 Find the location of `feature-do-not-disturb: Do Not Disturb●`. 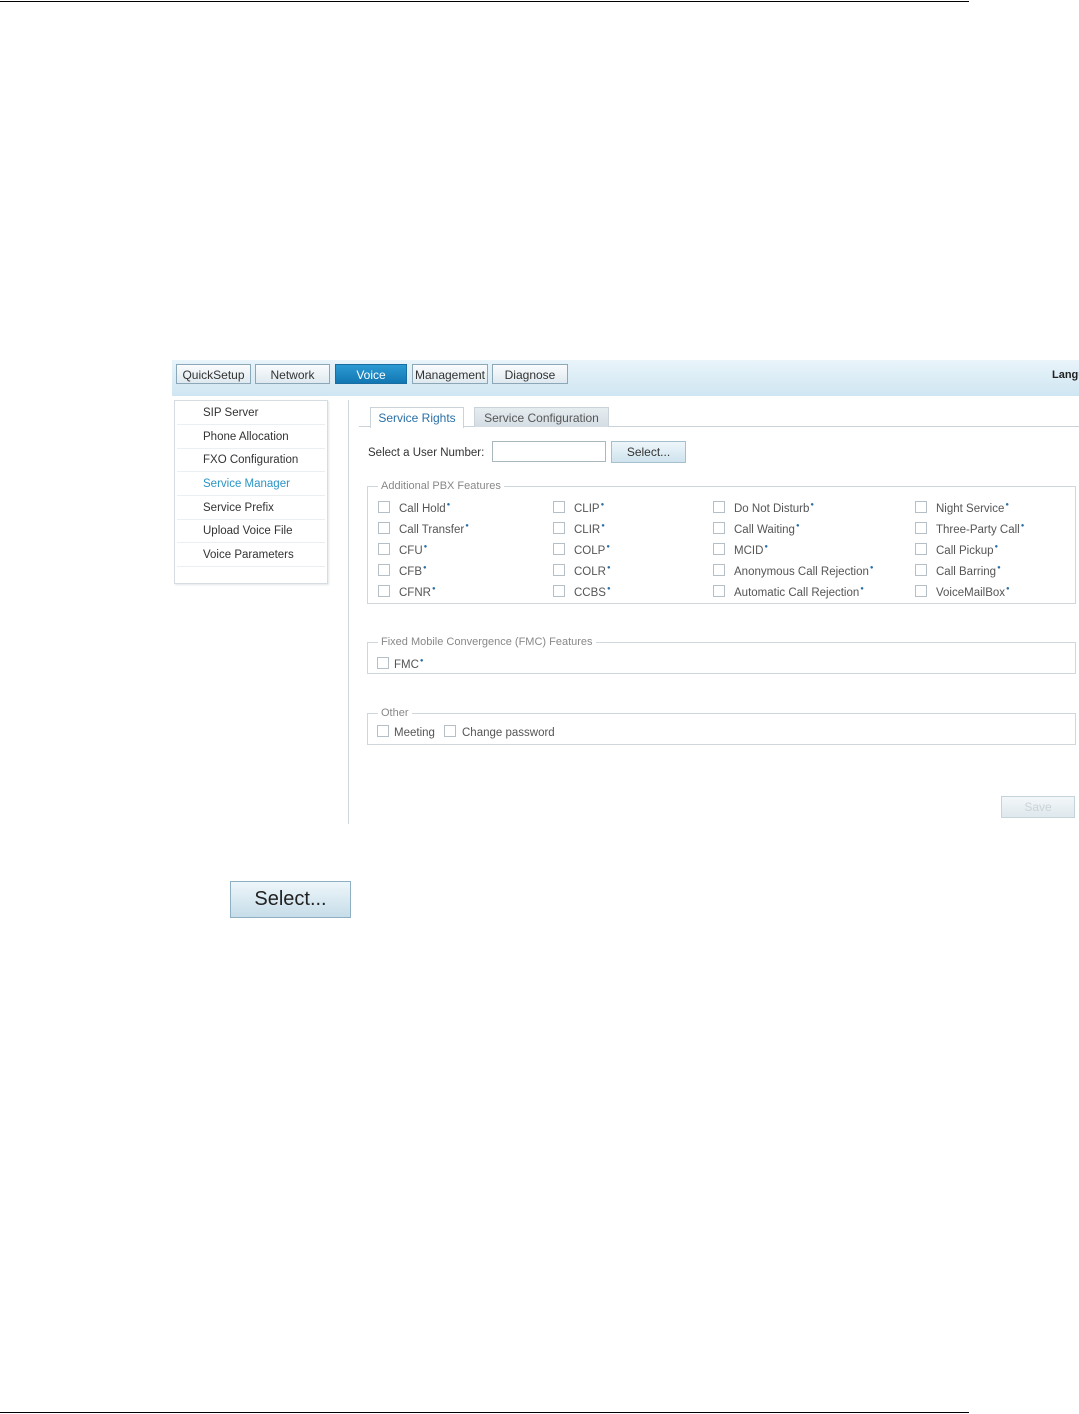

feature-do-not-disturb: Do Not Disturb● is located at coordinates (763, 506).